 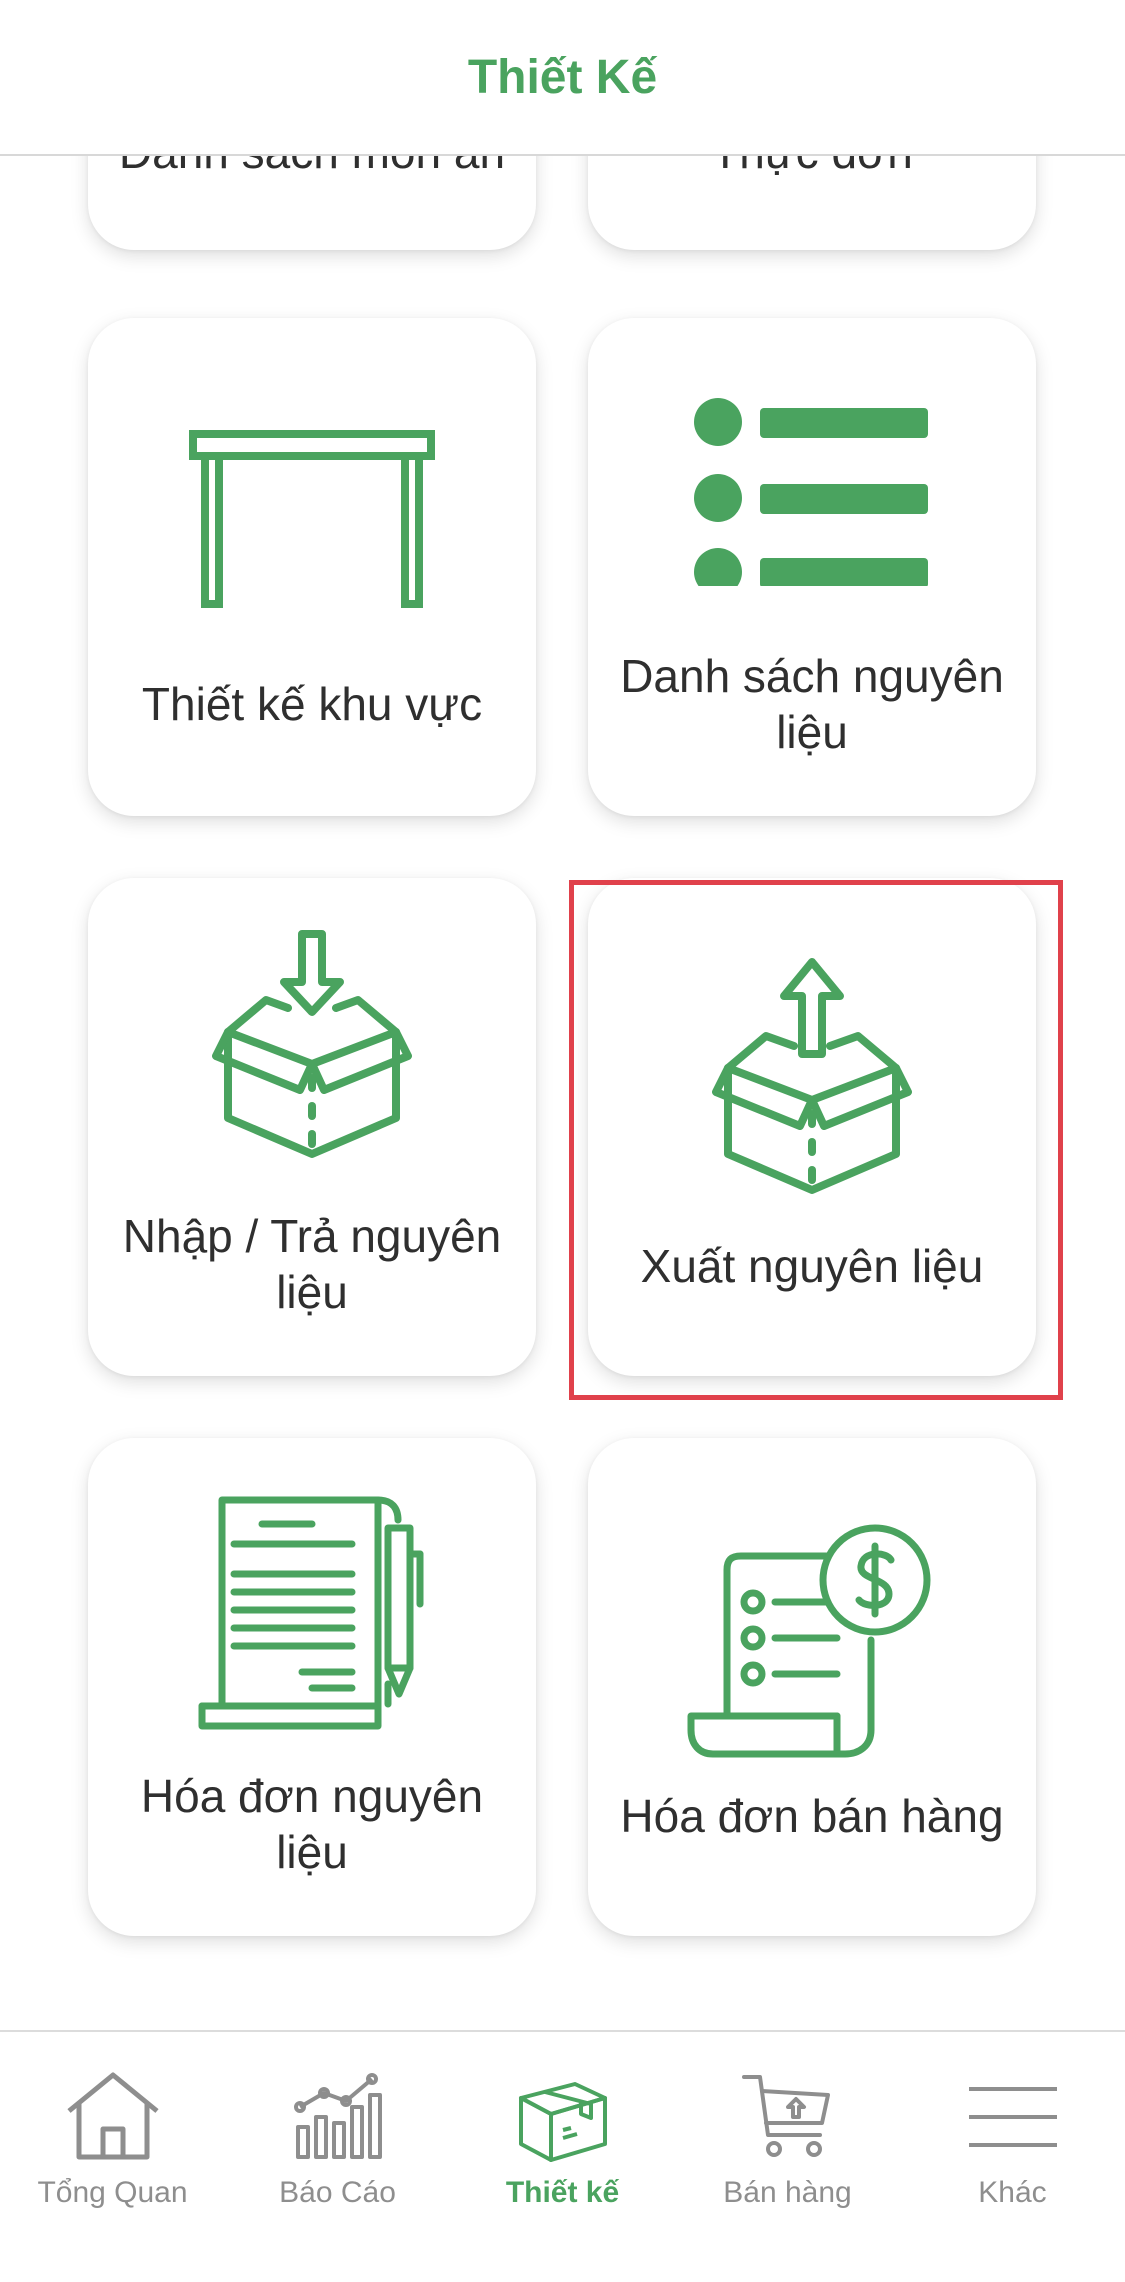 I want to click on card-label: Danh sách nguyên liệu, so click(x=812, y=704).